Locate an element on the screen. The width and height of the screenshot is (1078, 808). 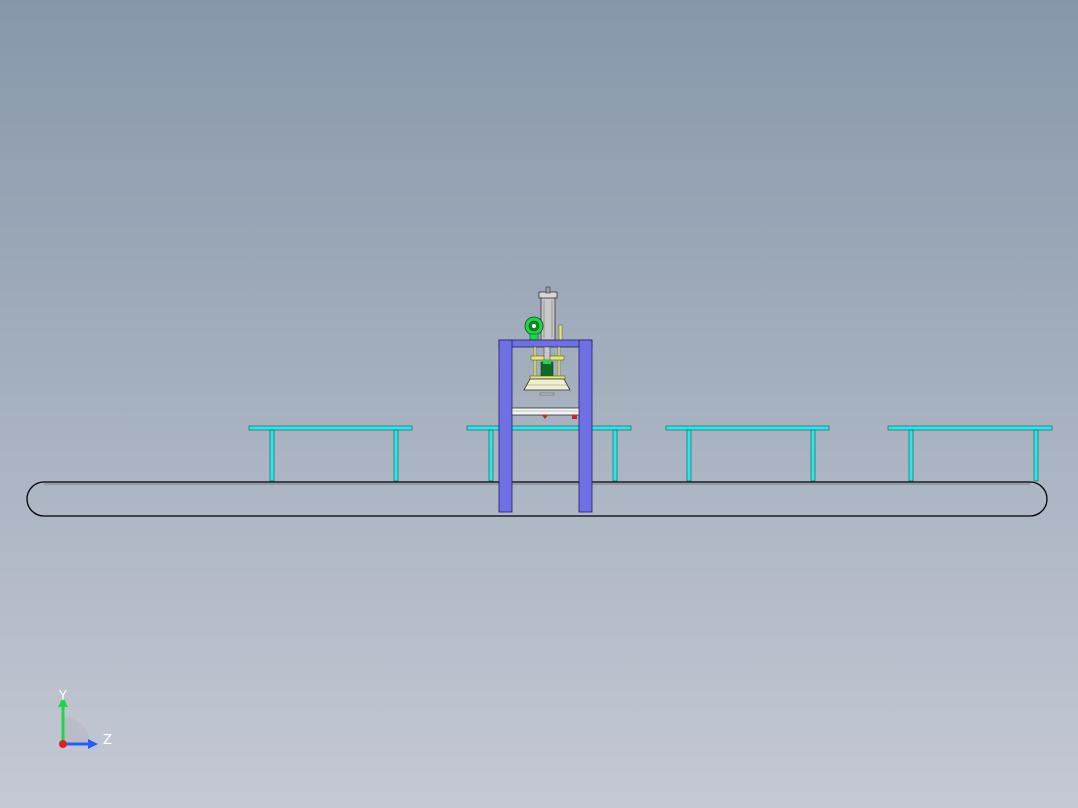
triad-z-arrowhead is located at coordinates (93, 744).